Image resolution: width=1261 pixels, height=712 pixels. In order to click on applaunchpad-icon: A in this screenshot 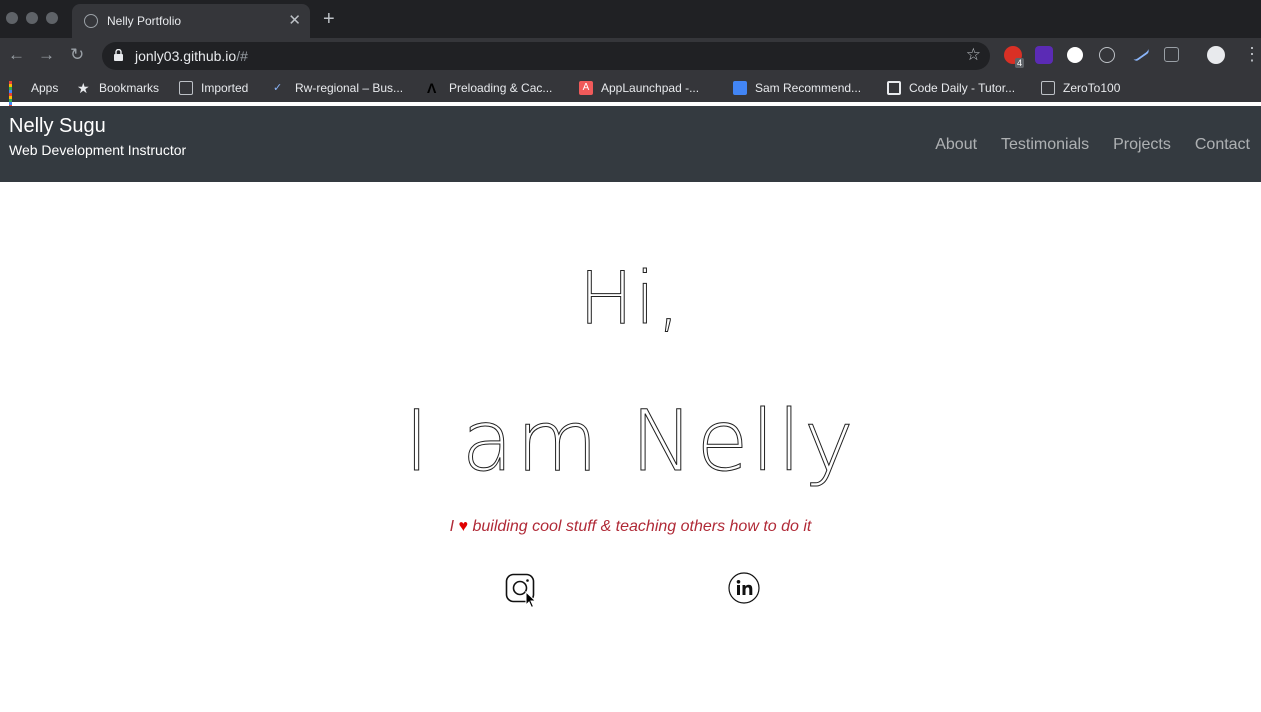, I will do `click(586, 88)`.